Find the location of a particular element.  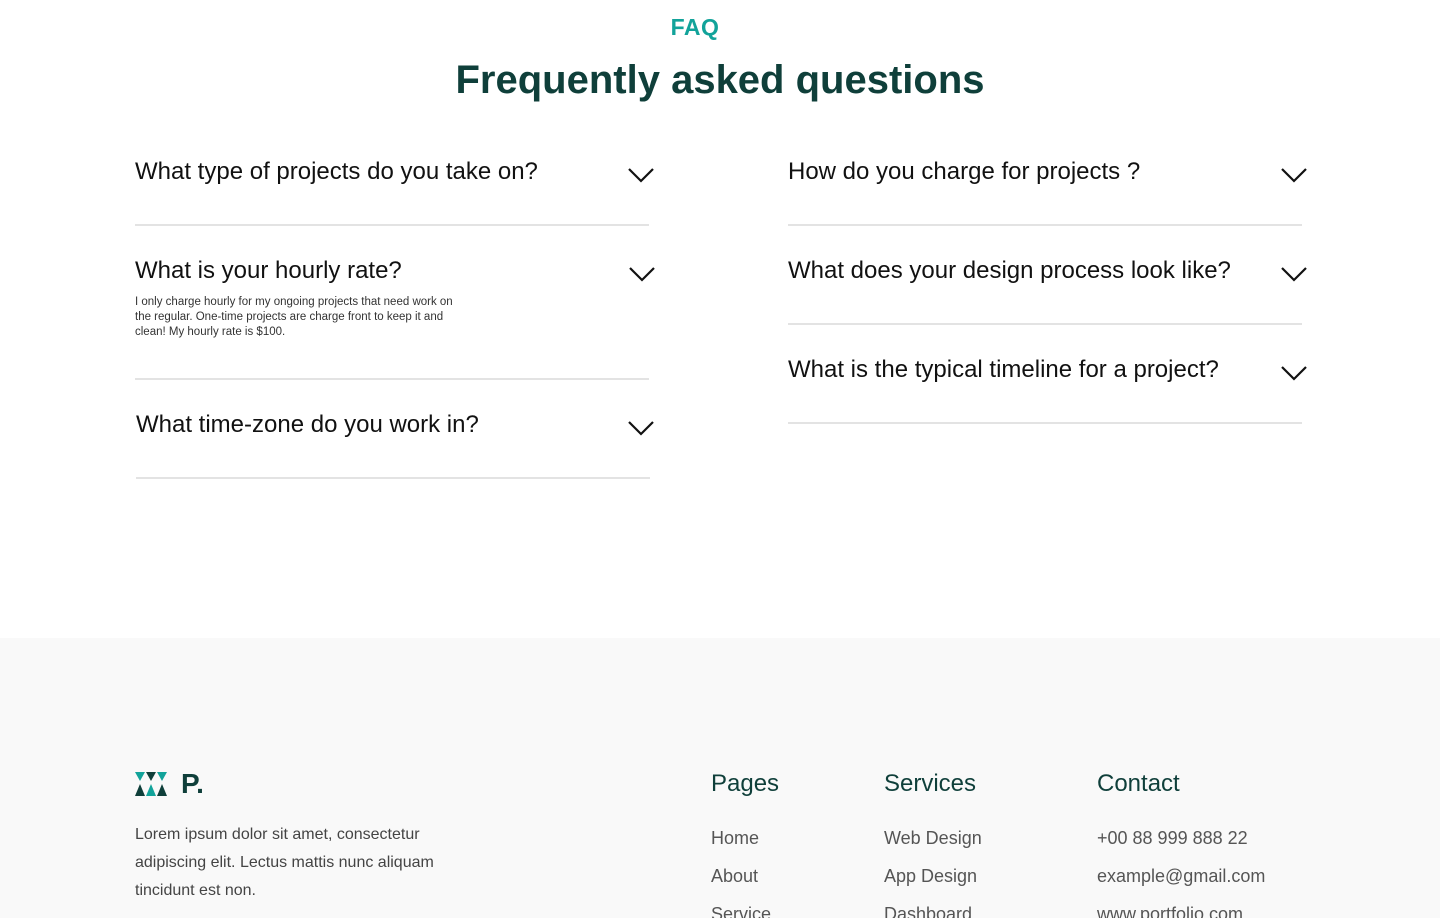

faq-item: What type of projects do you take on? is located at coordinates (394, 192).